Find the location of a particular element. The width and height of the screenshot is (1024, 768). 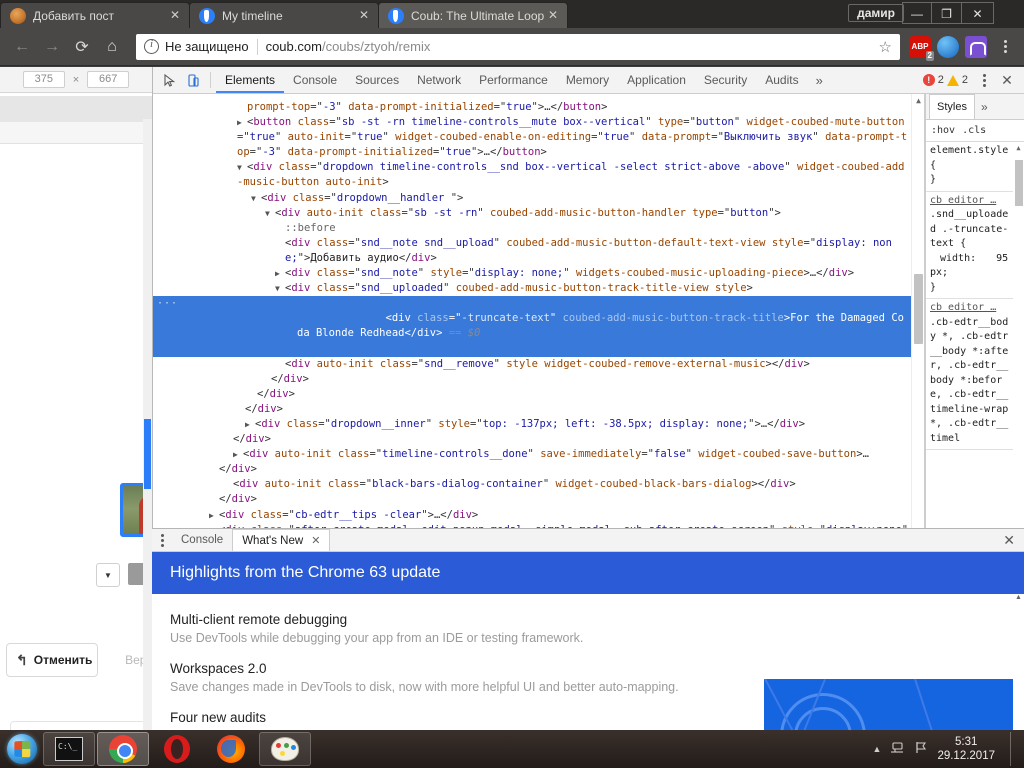

reload-icon: ⟳ is located at coordinates (82, 47).